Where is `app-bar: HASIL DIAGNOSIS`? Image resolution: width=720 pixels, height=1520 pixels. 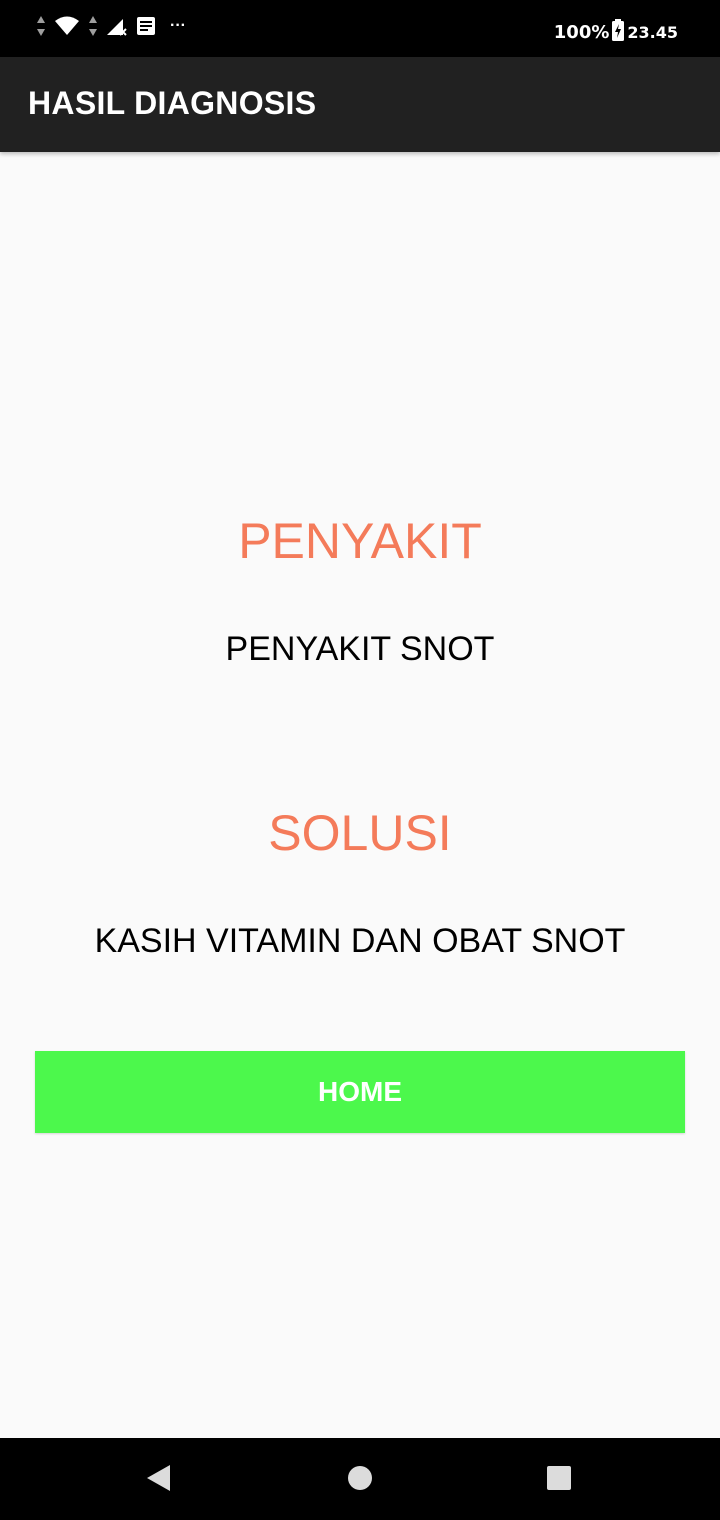 app-bar: HASIL DIAGNOSIS is located at coordinates (360, 104).